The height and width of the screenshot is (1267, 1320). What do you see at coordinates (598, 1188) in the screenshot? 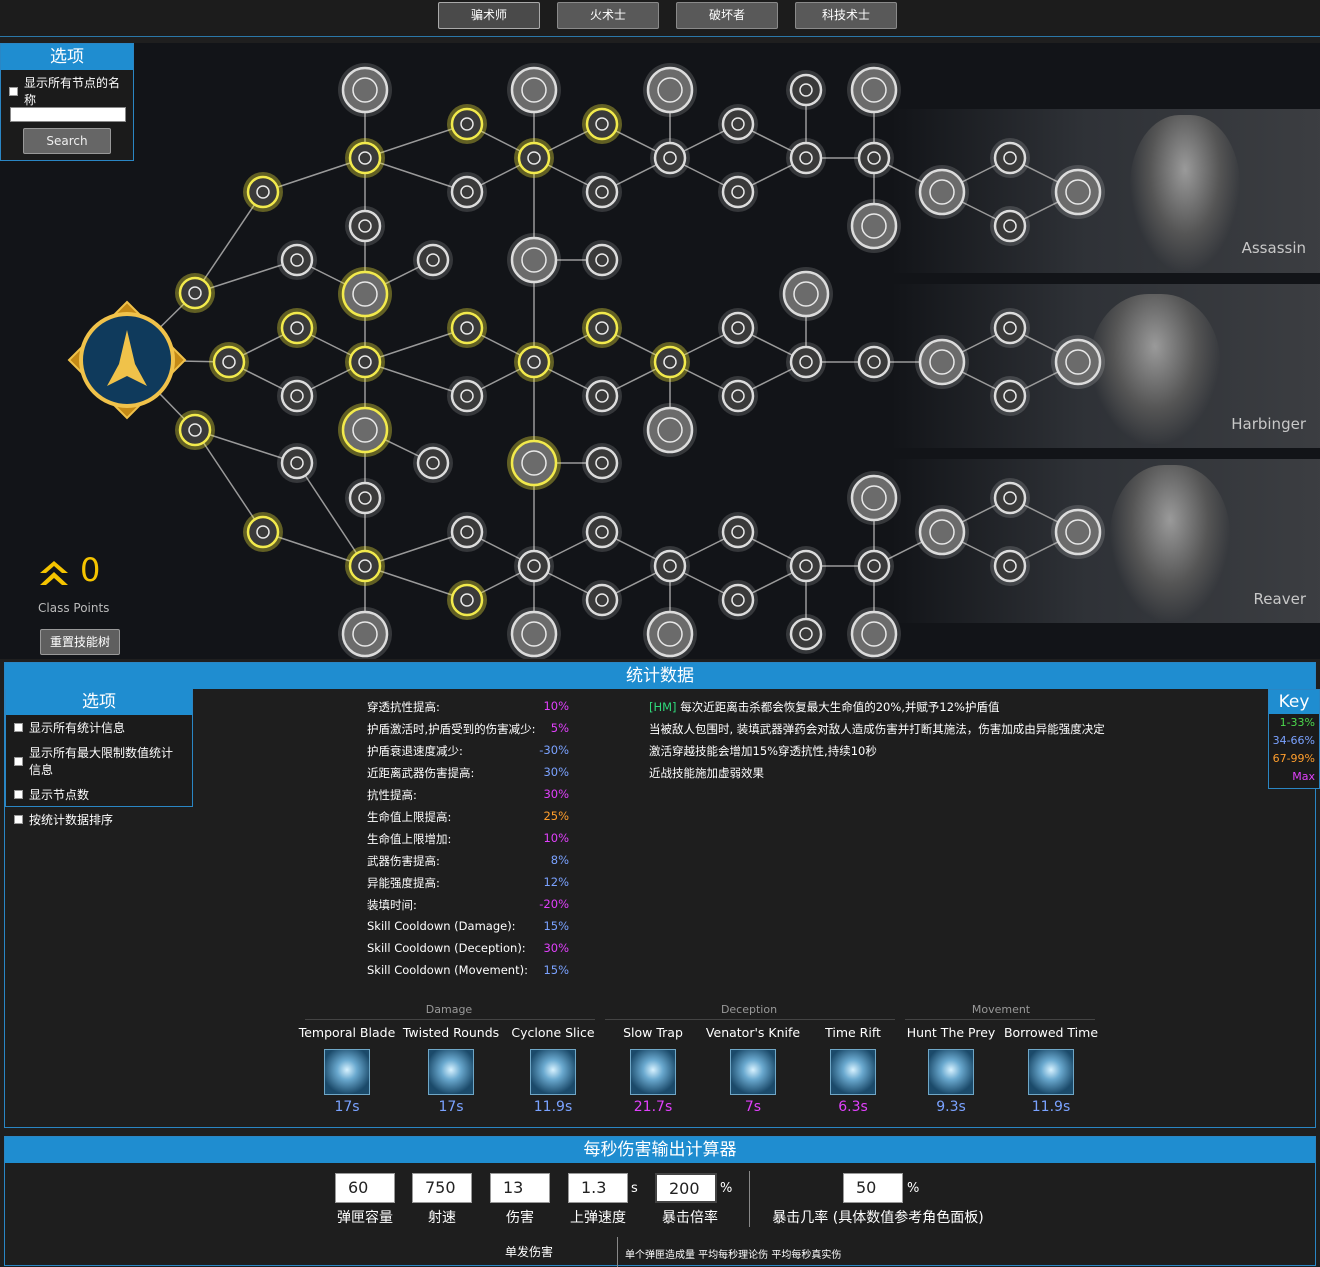
I see `reload-speed-input: 1.3` at bounding box center [598, 1188].